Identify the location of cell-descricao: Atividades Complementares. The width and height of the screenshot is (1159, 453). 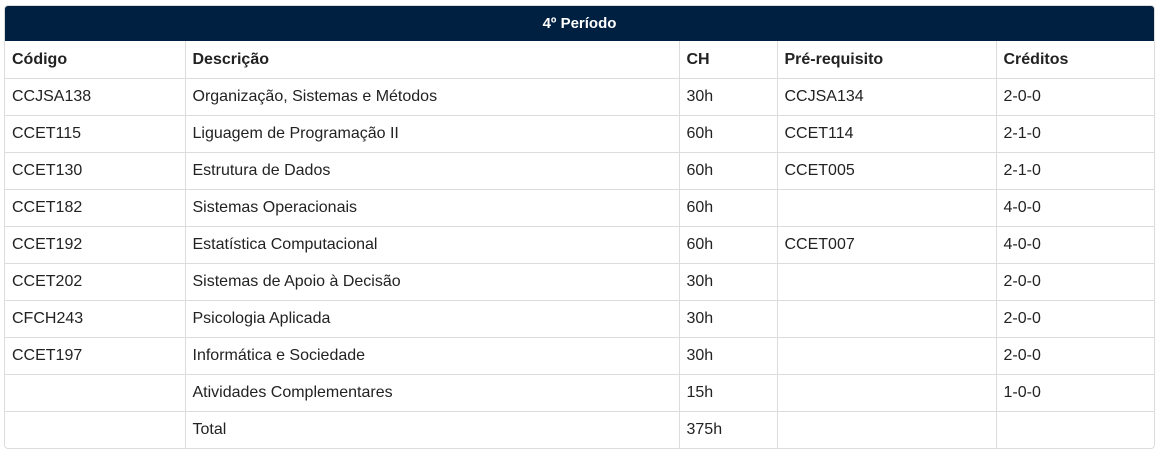
(432, 393).